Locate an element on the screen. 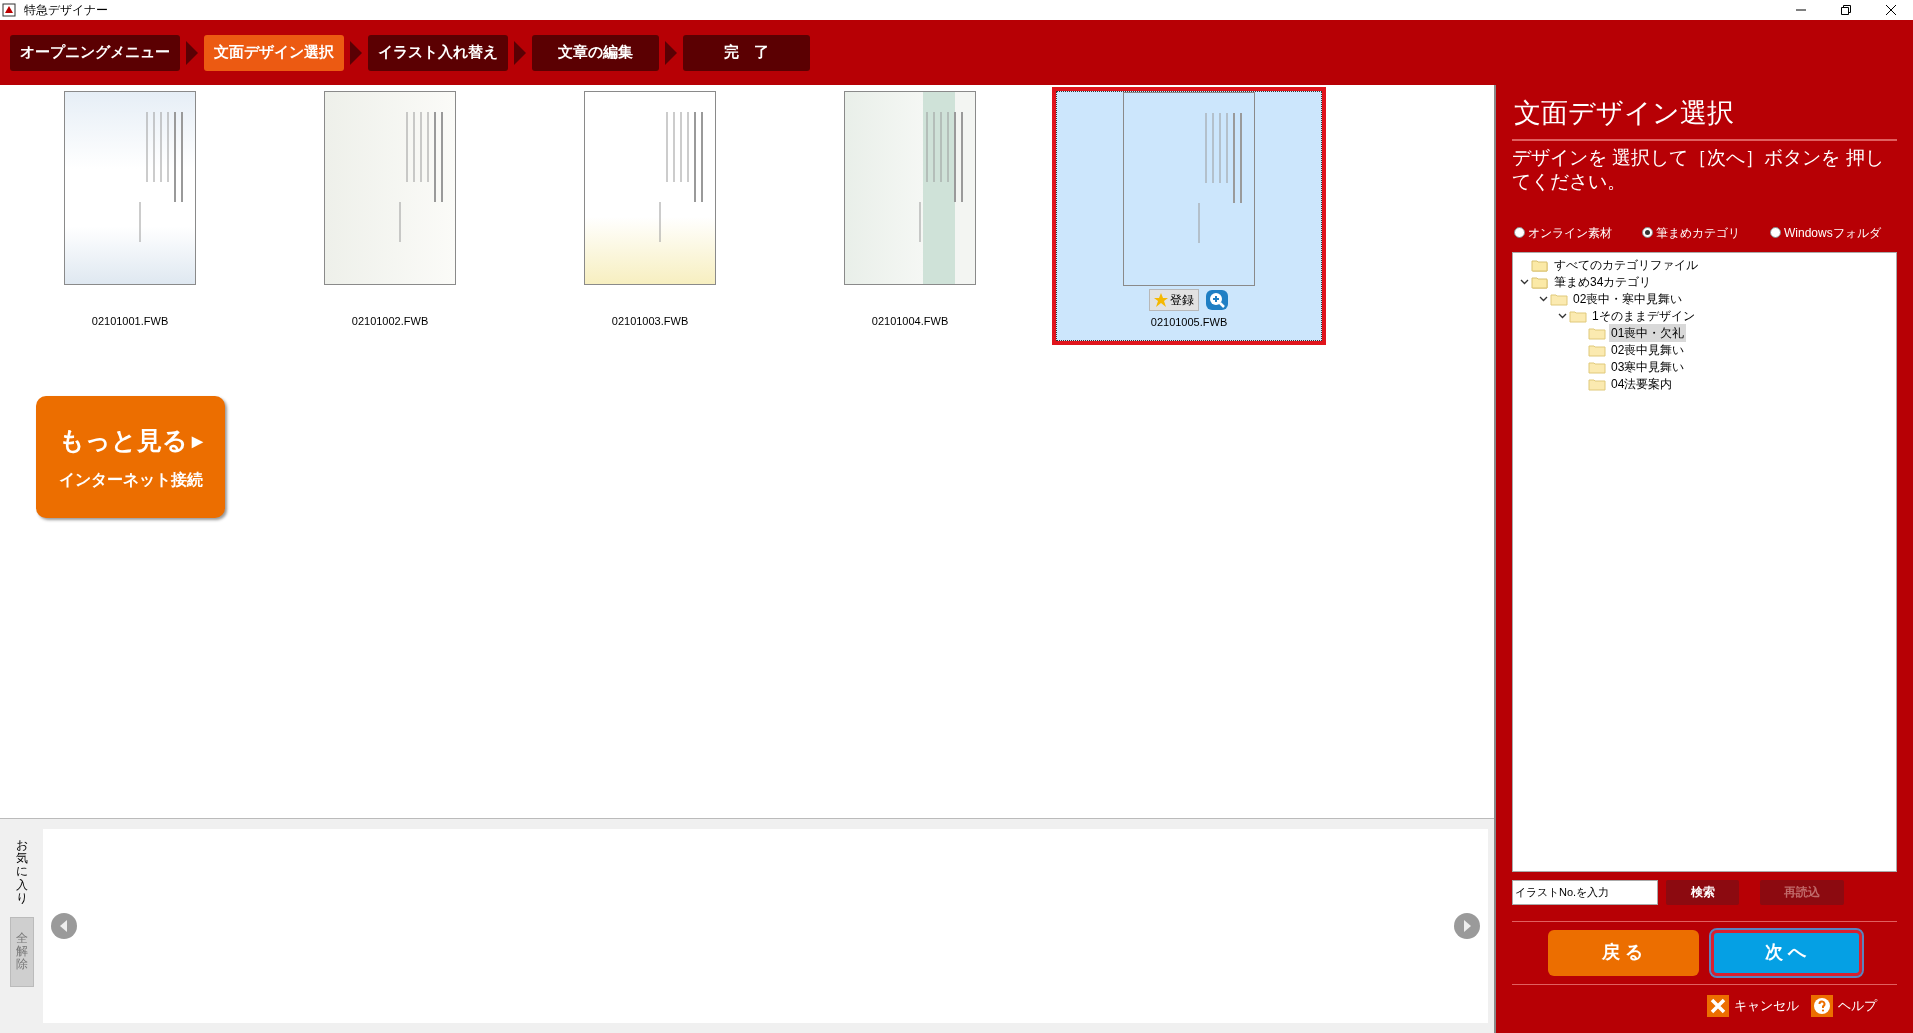 The image size is (1913, 1033). cancel-button: キャンセル is located at coordinates (1753, 1005).